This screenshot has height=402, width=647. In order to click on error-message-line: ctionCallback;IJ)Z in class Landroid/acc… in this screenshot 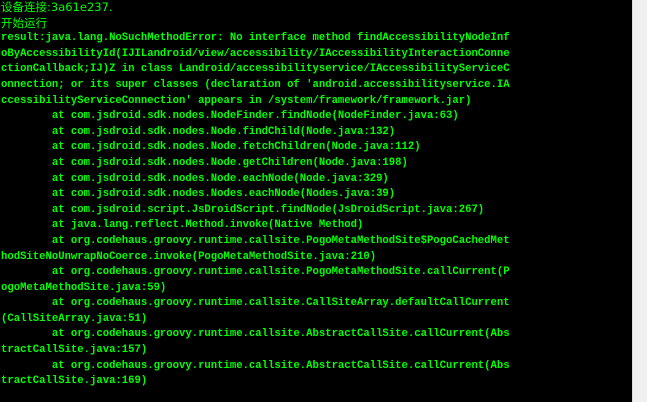, I will do `click(255, 69)`.